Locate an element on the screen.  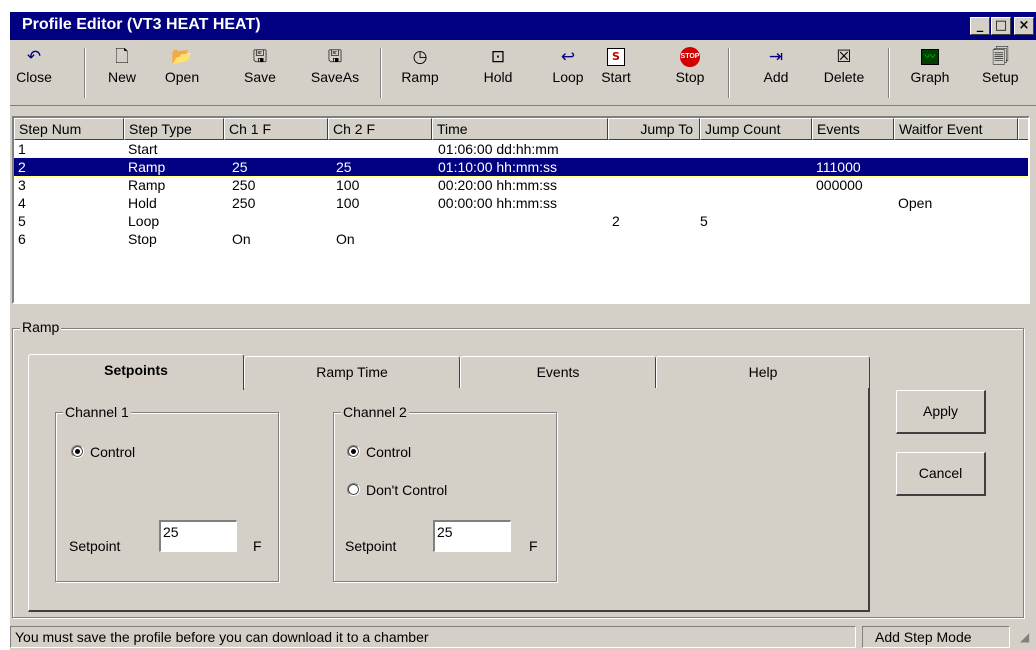
cell-events: 000000 is located at coordinates (839, 185).